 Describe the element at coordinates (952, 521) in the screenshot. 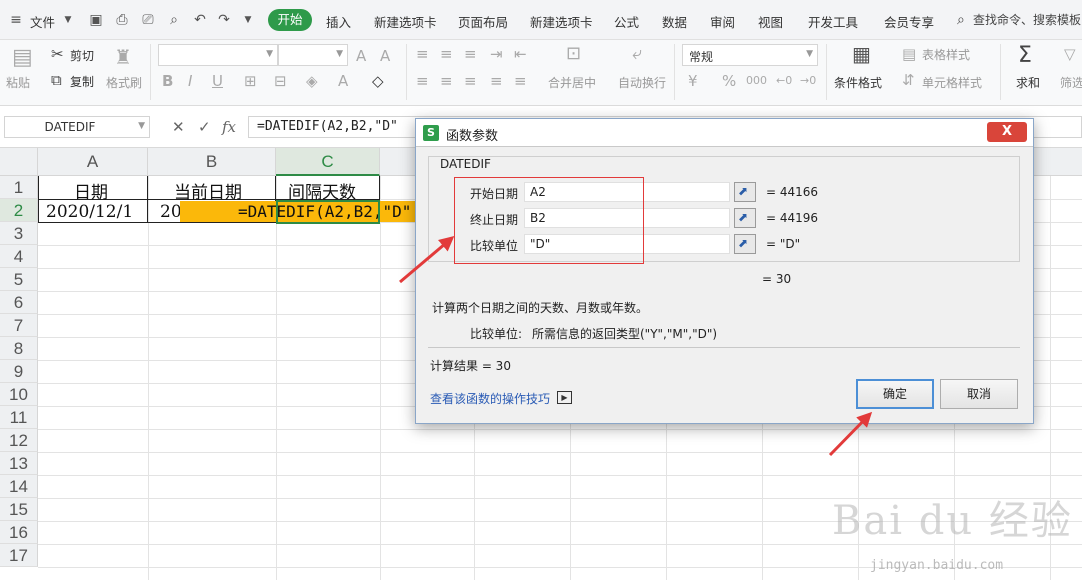

I see `baidu-watermark: Bai du 经验` at that location.